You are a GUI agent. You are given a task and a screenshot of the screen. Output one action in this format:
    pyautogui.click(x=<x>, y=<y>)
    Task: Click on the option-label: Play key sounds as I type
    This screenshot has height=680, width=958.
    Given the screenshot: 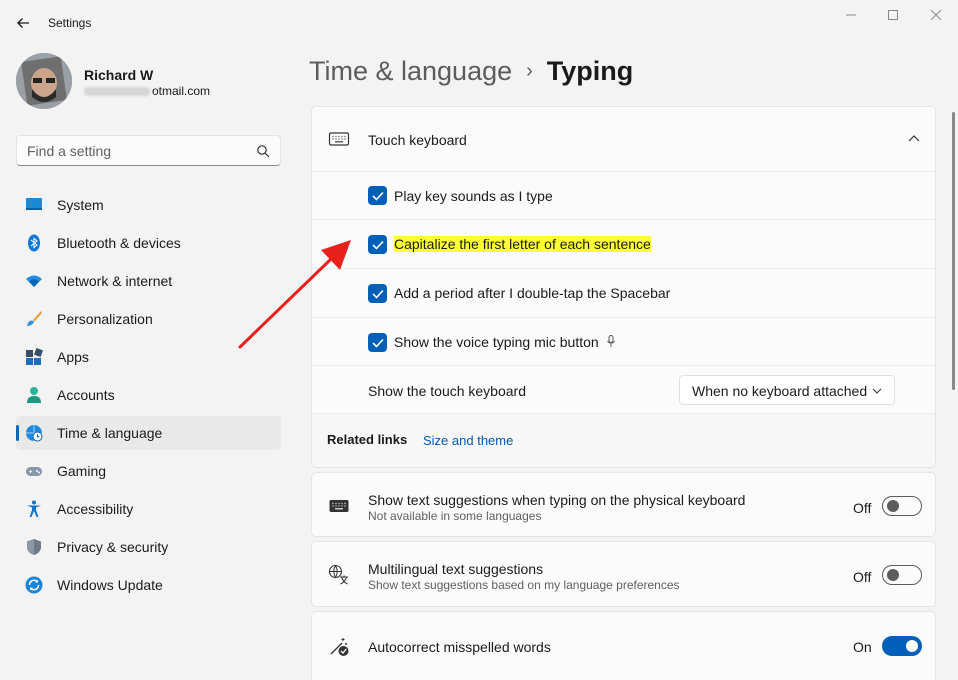 What is the action you would take?
    pyautogui.click(x=473, y=196)
    